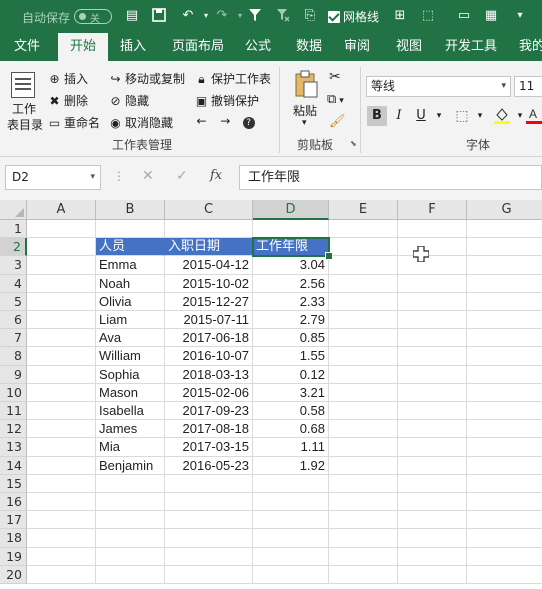 Image resolution: width=542 pixels, height=589 pixels. Describe the element at coordinates (13, 556) in the screenshot. I see `row-header-19: 19` at that location.